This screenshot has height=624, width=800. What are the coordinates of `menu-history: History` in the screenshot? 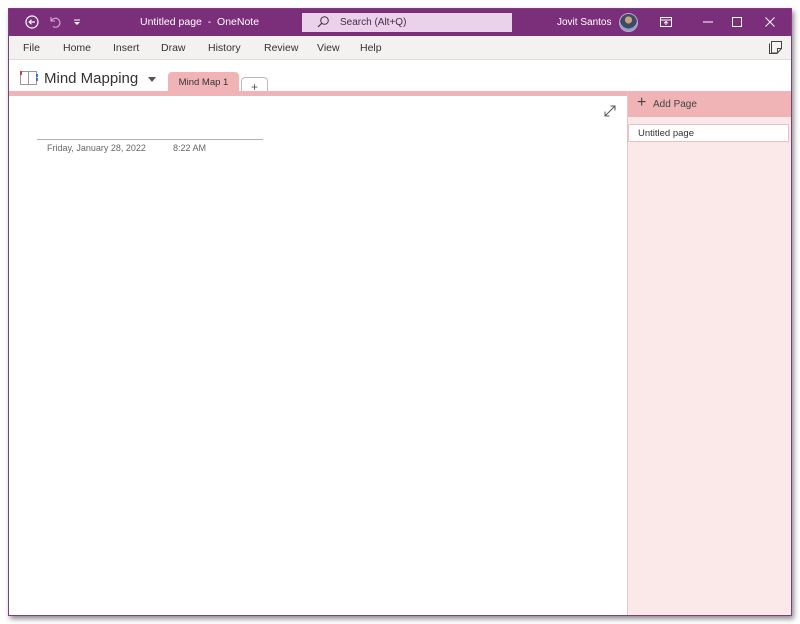 It's located at (224, 48).